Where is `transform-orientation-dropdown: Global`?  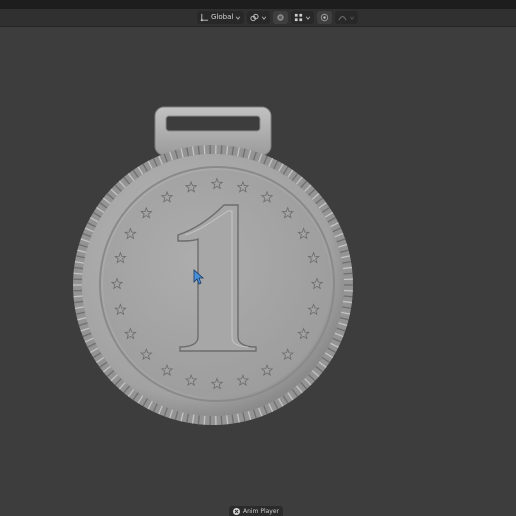 transform-orientation-dropdown: Global is located at coordinates (221, 17).